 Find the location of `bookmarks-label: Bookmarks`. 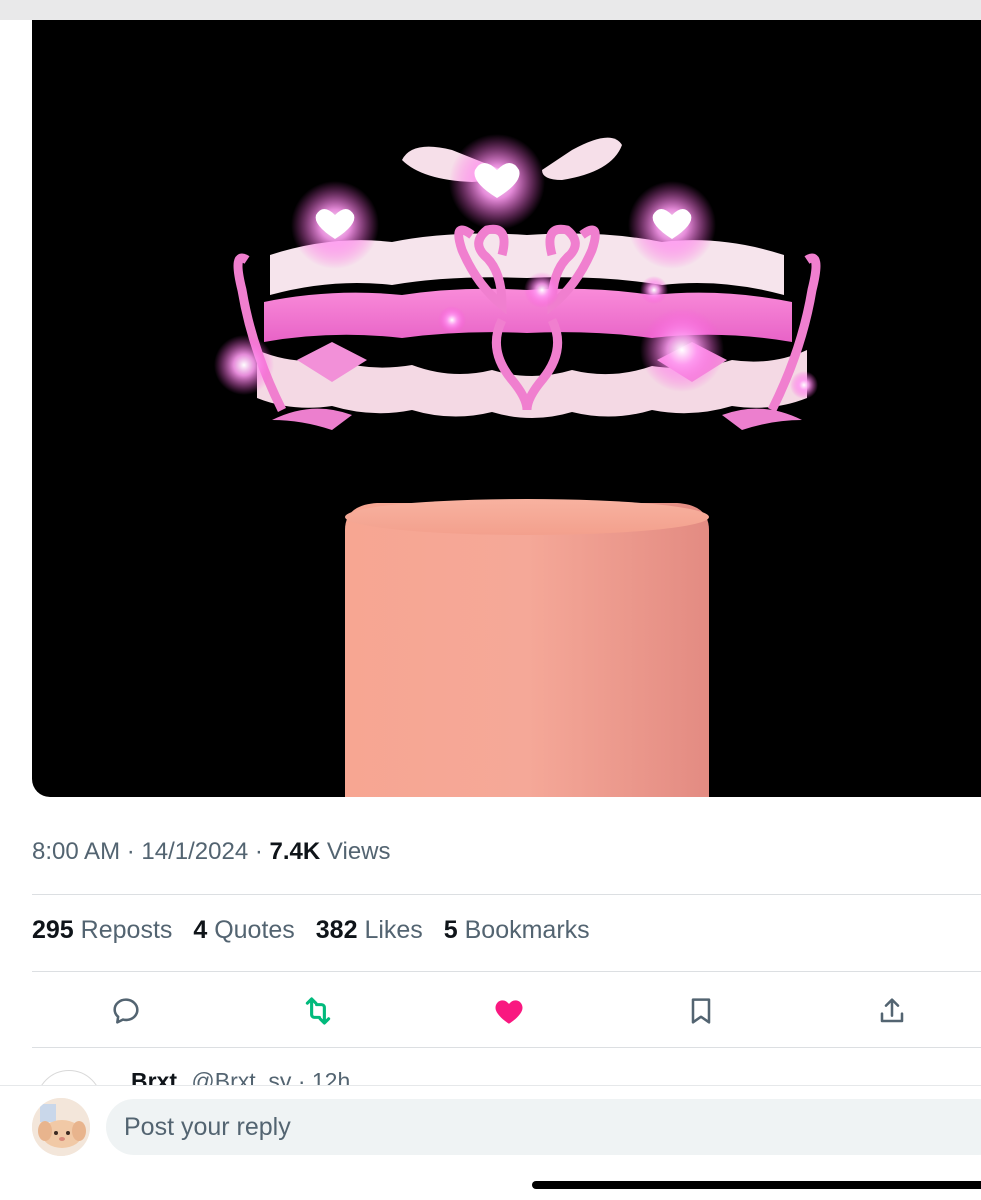

bookmarks-label: Bookmarks is located at coordinates (527, 930).